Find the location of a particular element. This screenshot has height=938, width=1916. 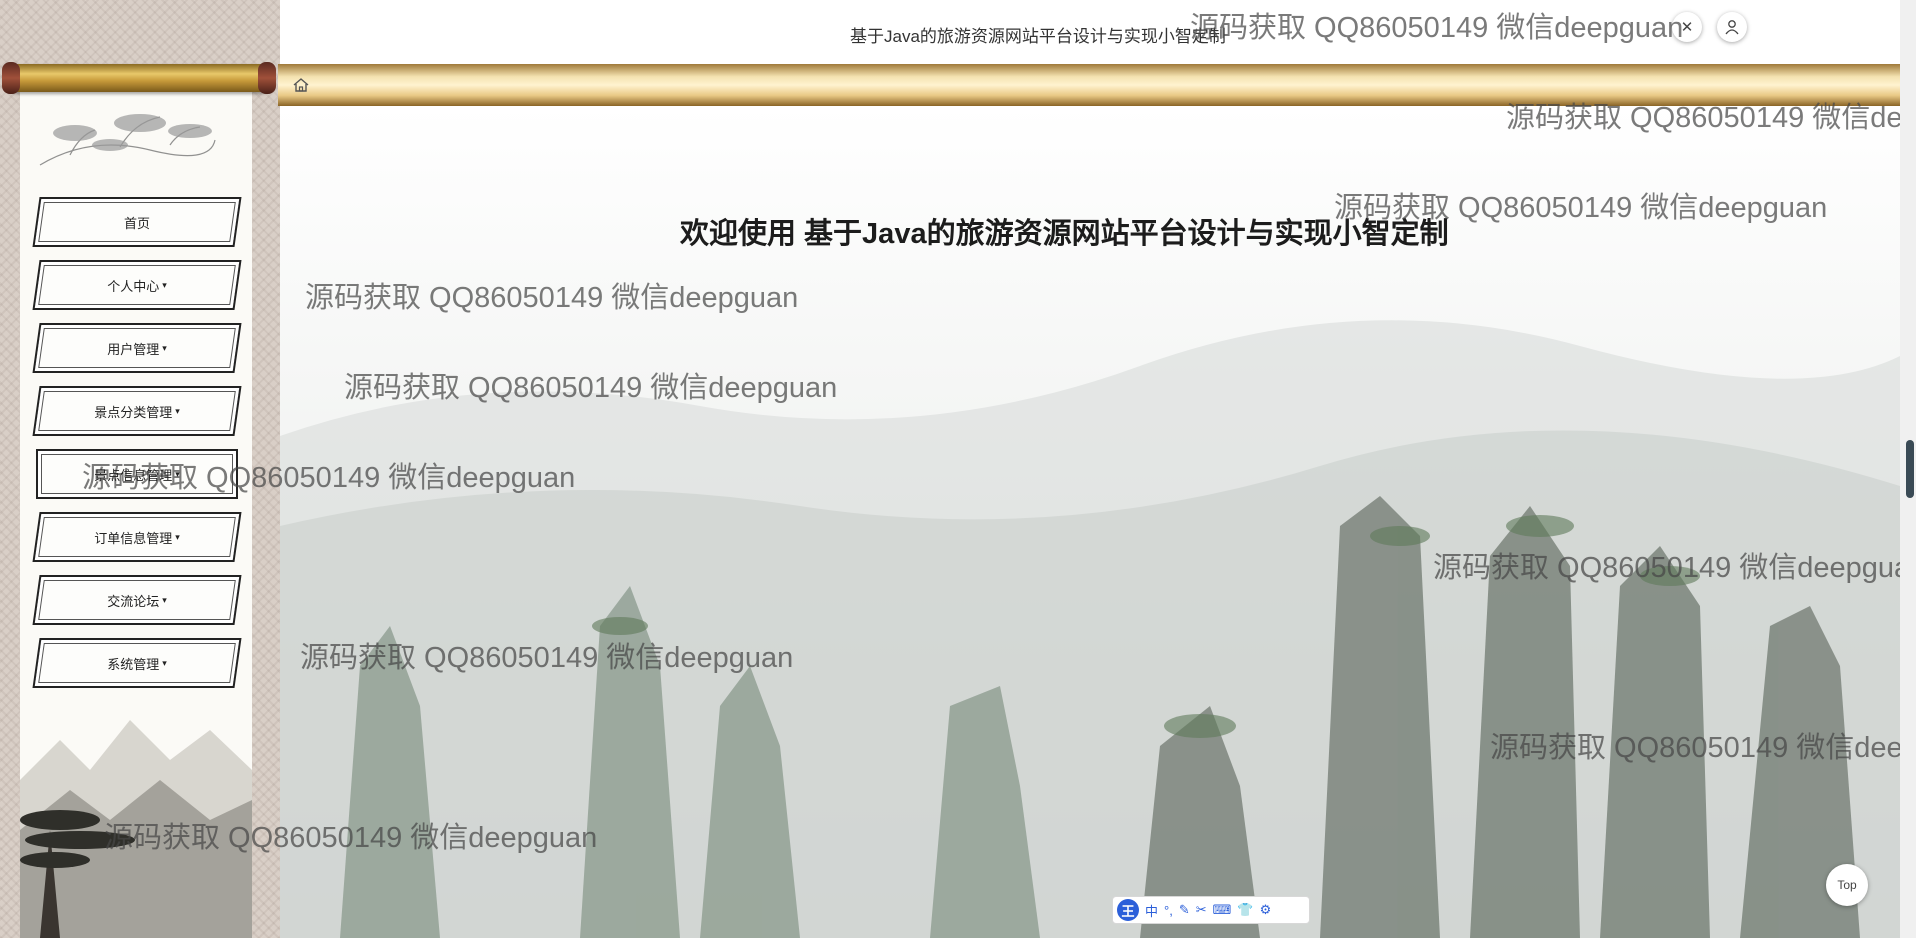

sidebar-item-label: 个人中心 is located at coordinates (133, 286).